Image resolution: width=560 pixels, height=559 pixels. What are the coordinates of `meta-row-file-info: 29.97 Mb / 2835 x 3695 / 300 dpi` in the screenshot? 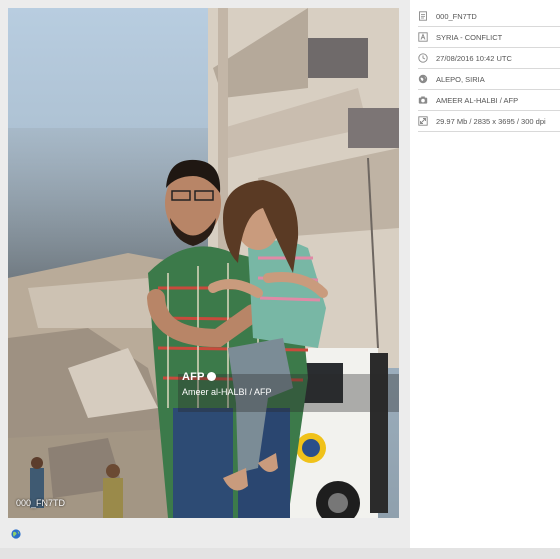 It's located at (489, 121).